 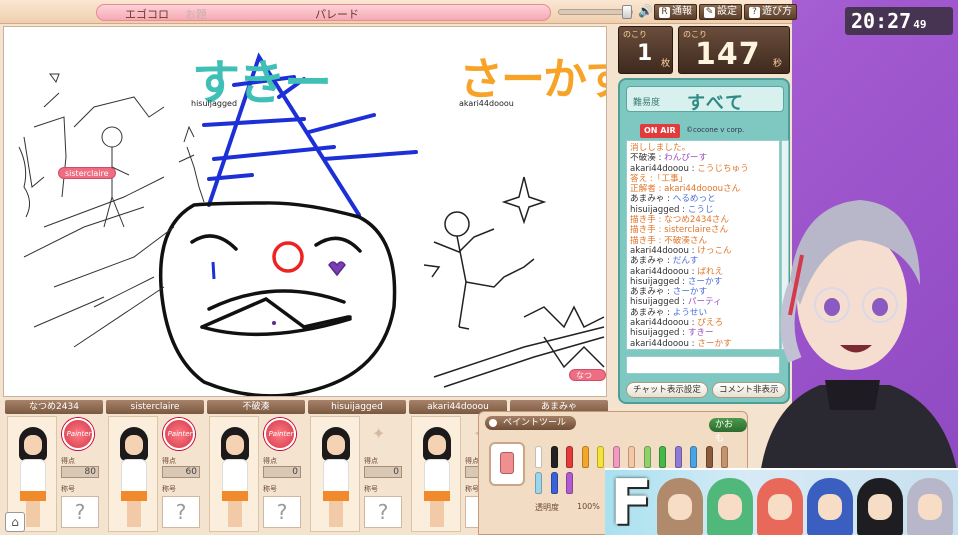 I want to click on how-to-play-button: ? 遊び方, so click(x=770, y=12).